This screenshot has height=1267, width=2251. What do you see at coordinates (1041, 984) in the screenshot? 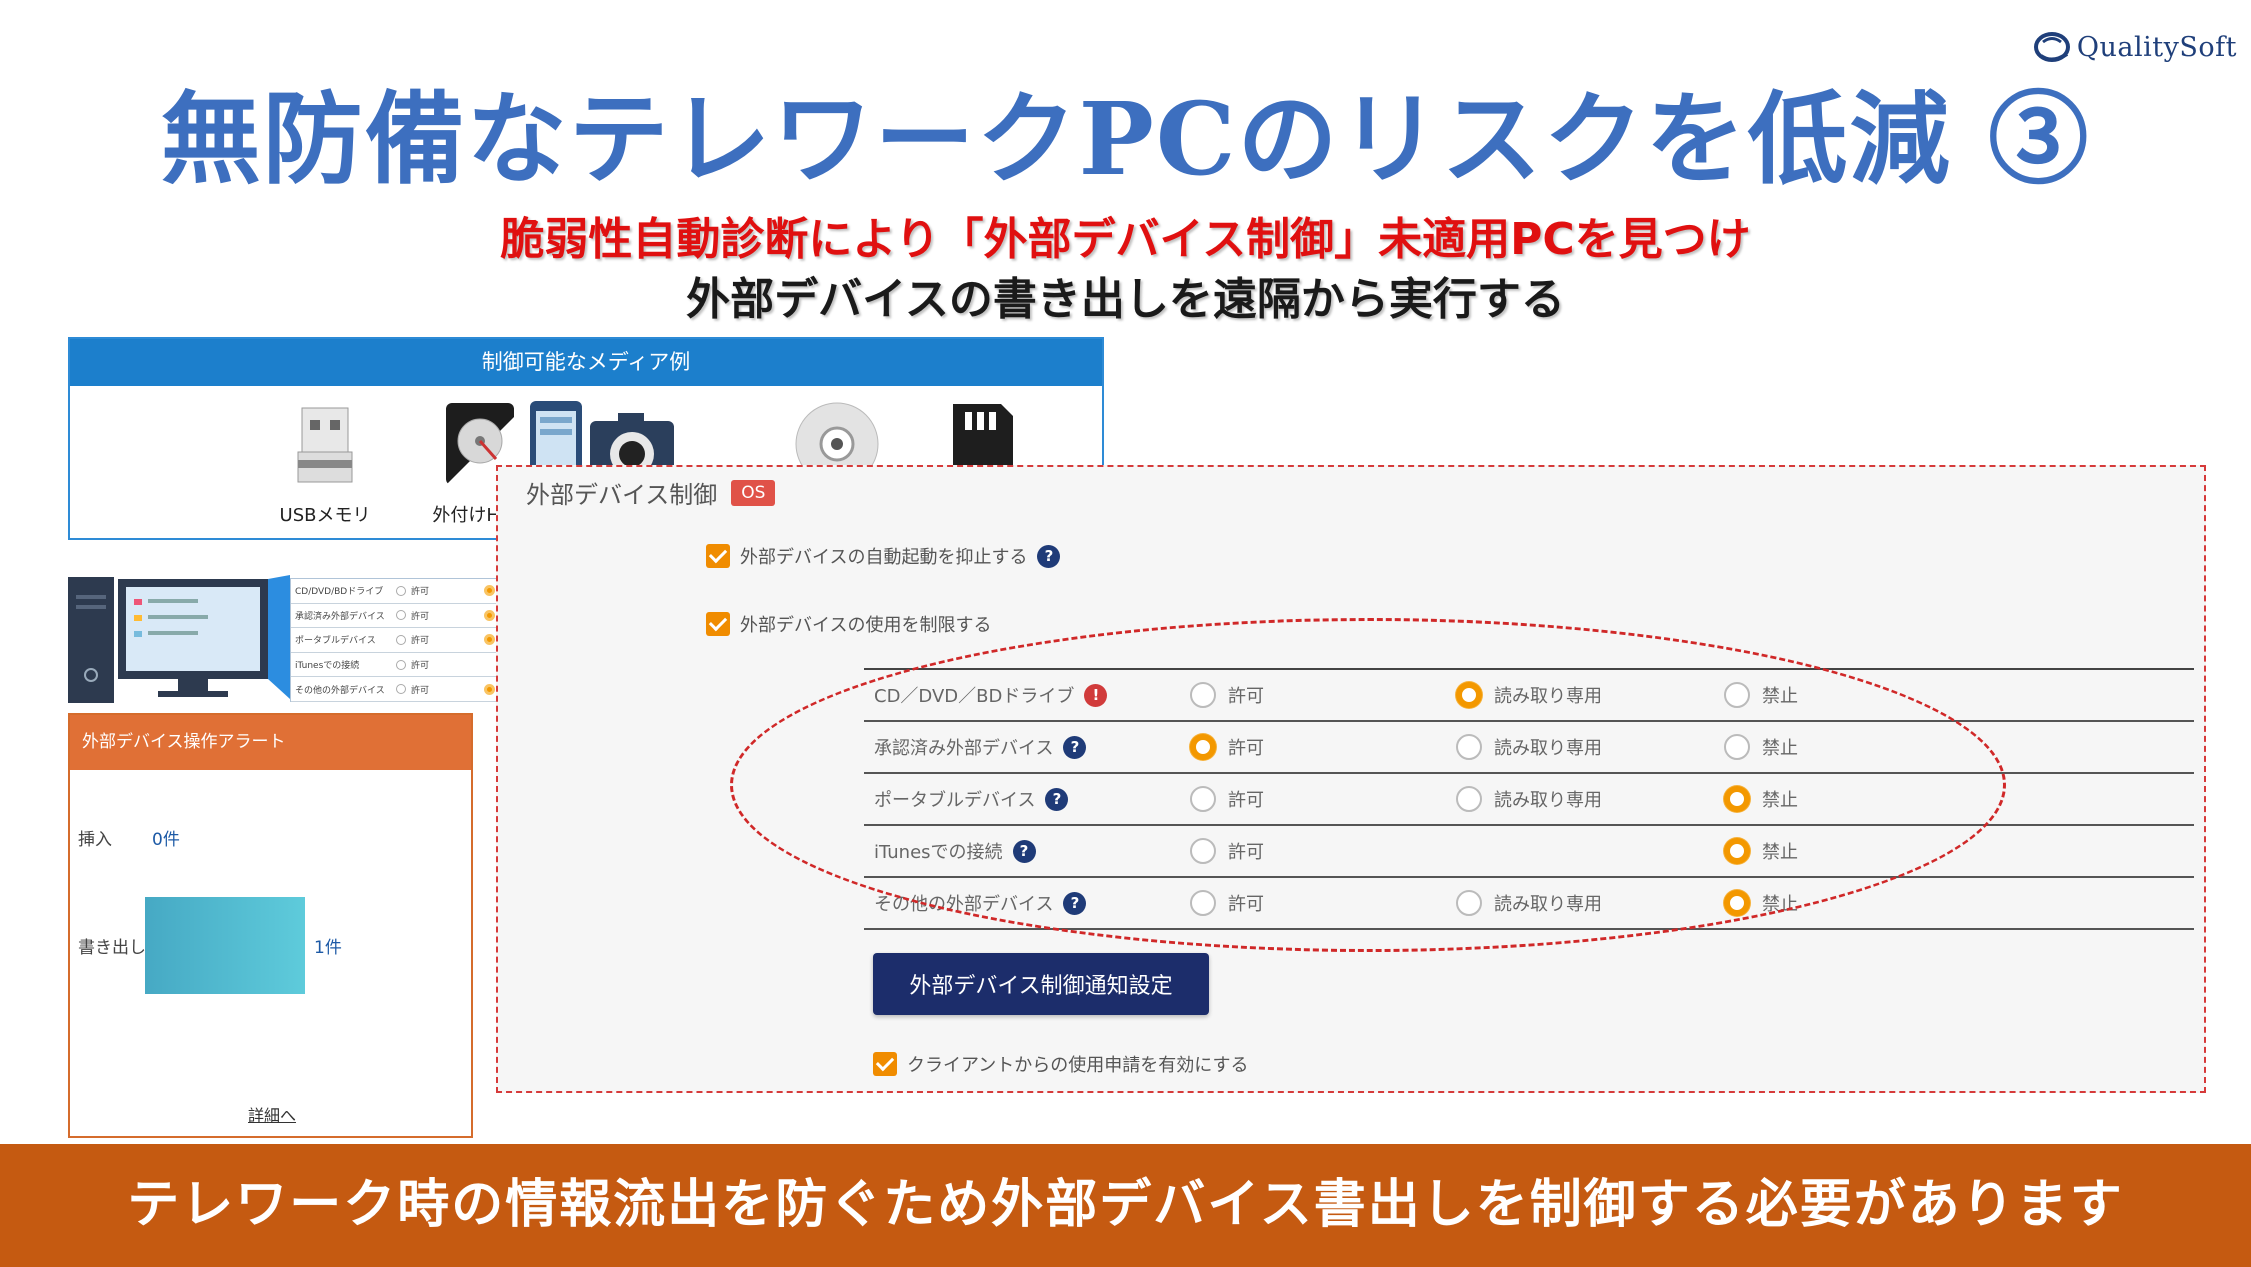
I see `device-control-notify-settings-button: 外部デバイス制御通知設定` at bounding box center [1041, 984].